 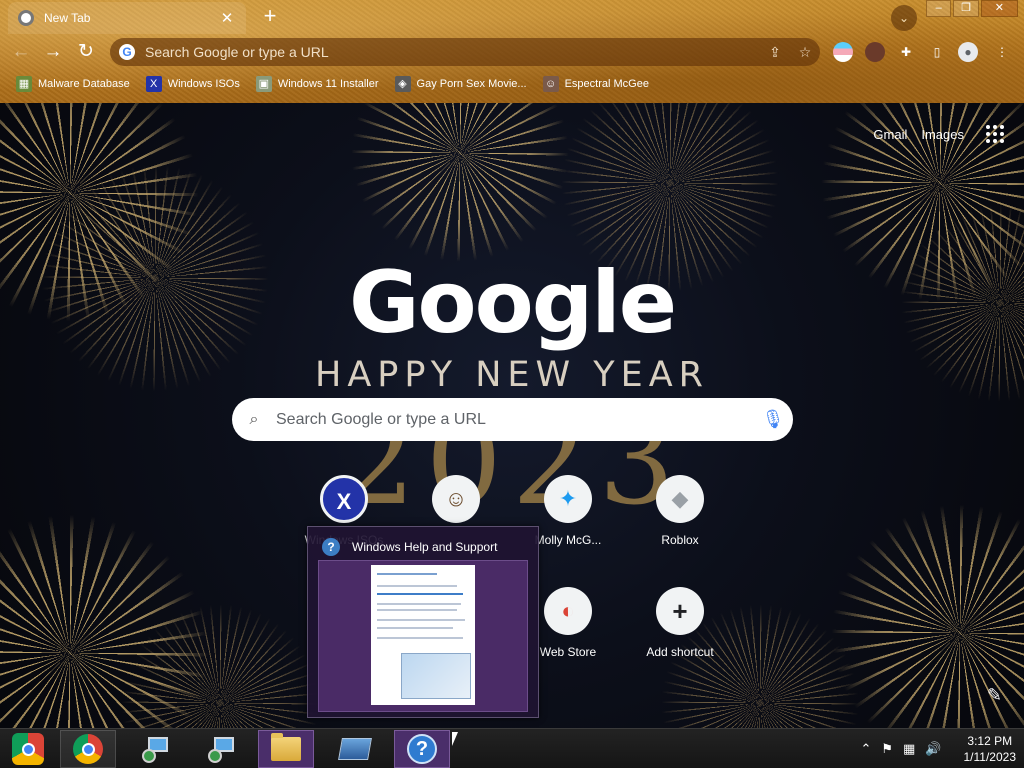 What do you see at coordinates (909, 749) in the screenshot?
I see `network-icon: ▦` at bounding box center [909, 749].